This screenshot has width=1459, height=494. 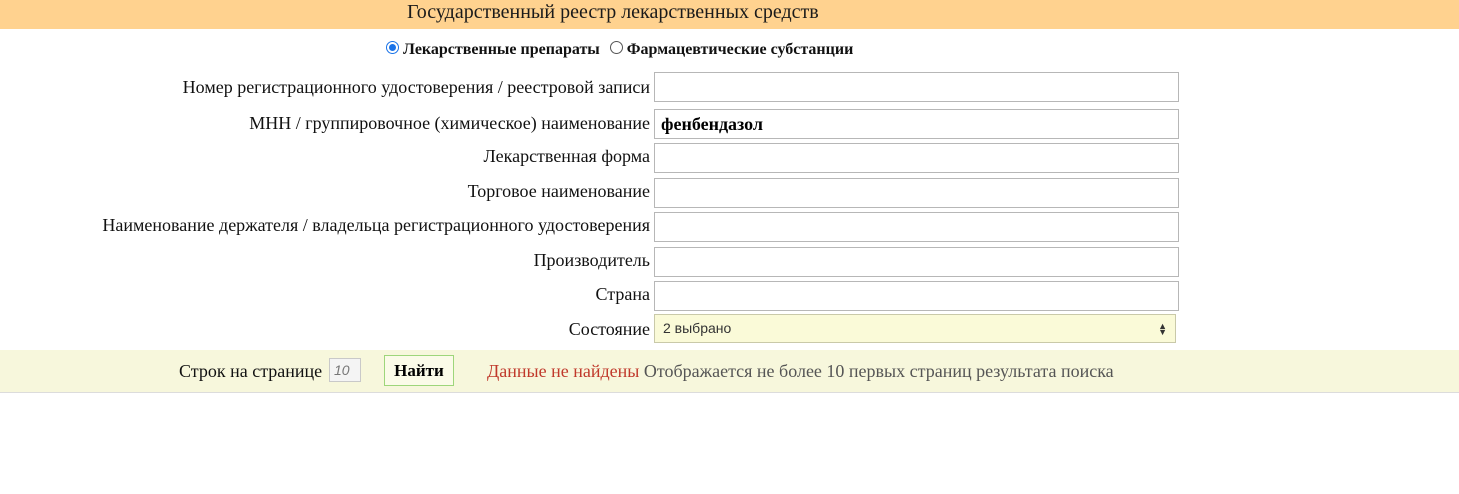 What do you see at coordinates (916, 296) in the screenshot?
I see `country-input` at bounding box center [916, 296].